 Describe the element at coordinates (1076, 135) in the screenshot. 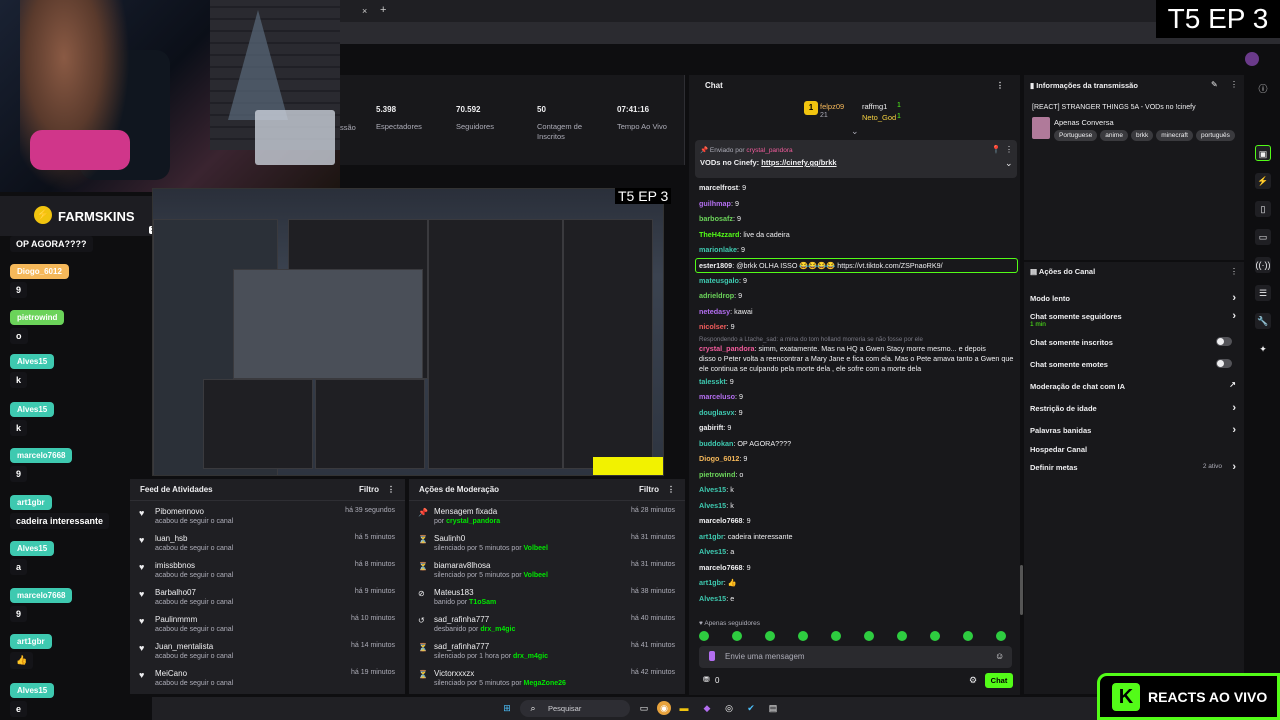

I see `stream-tag: Portuguese` at that location.